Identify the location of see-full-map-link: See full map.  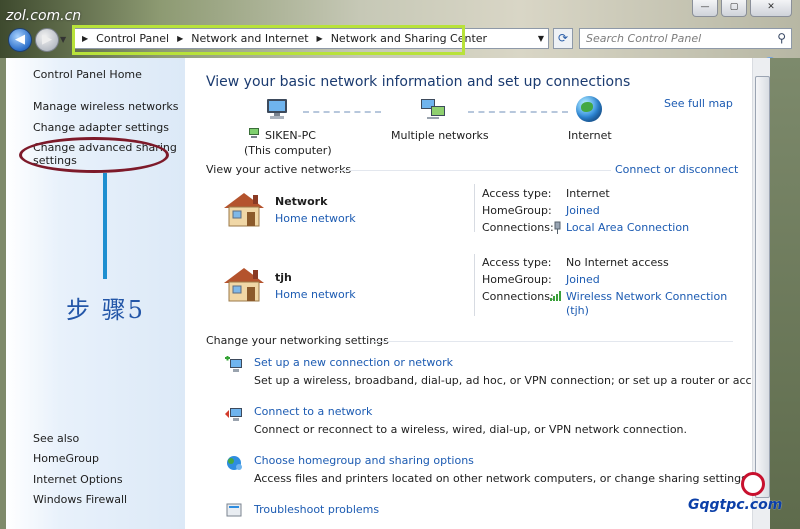
(698, 103).